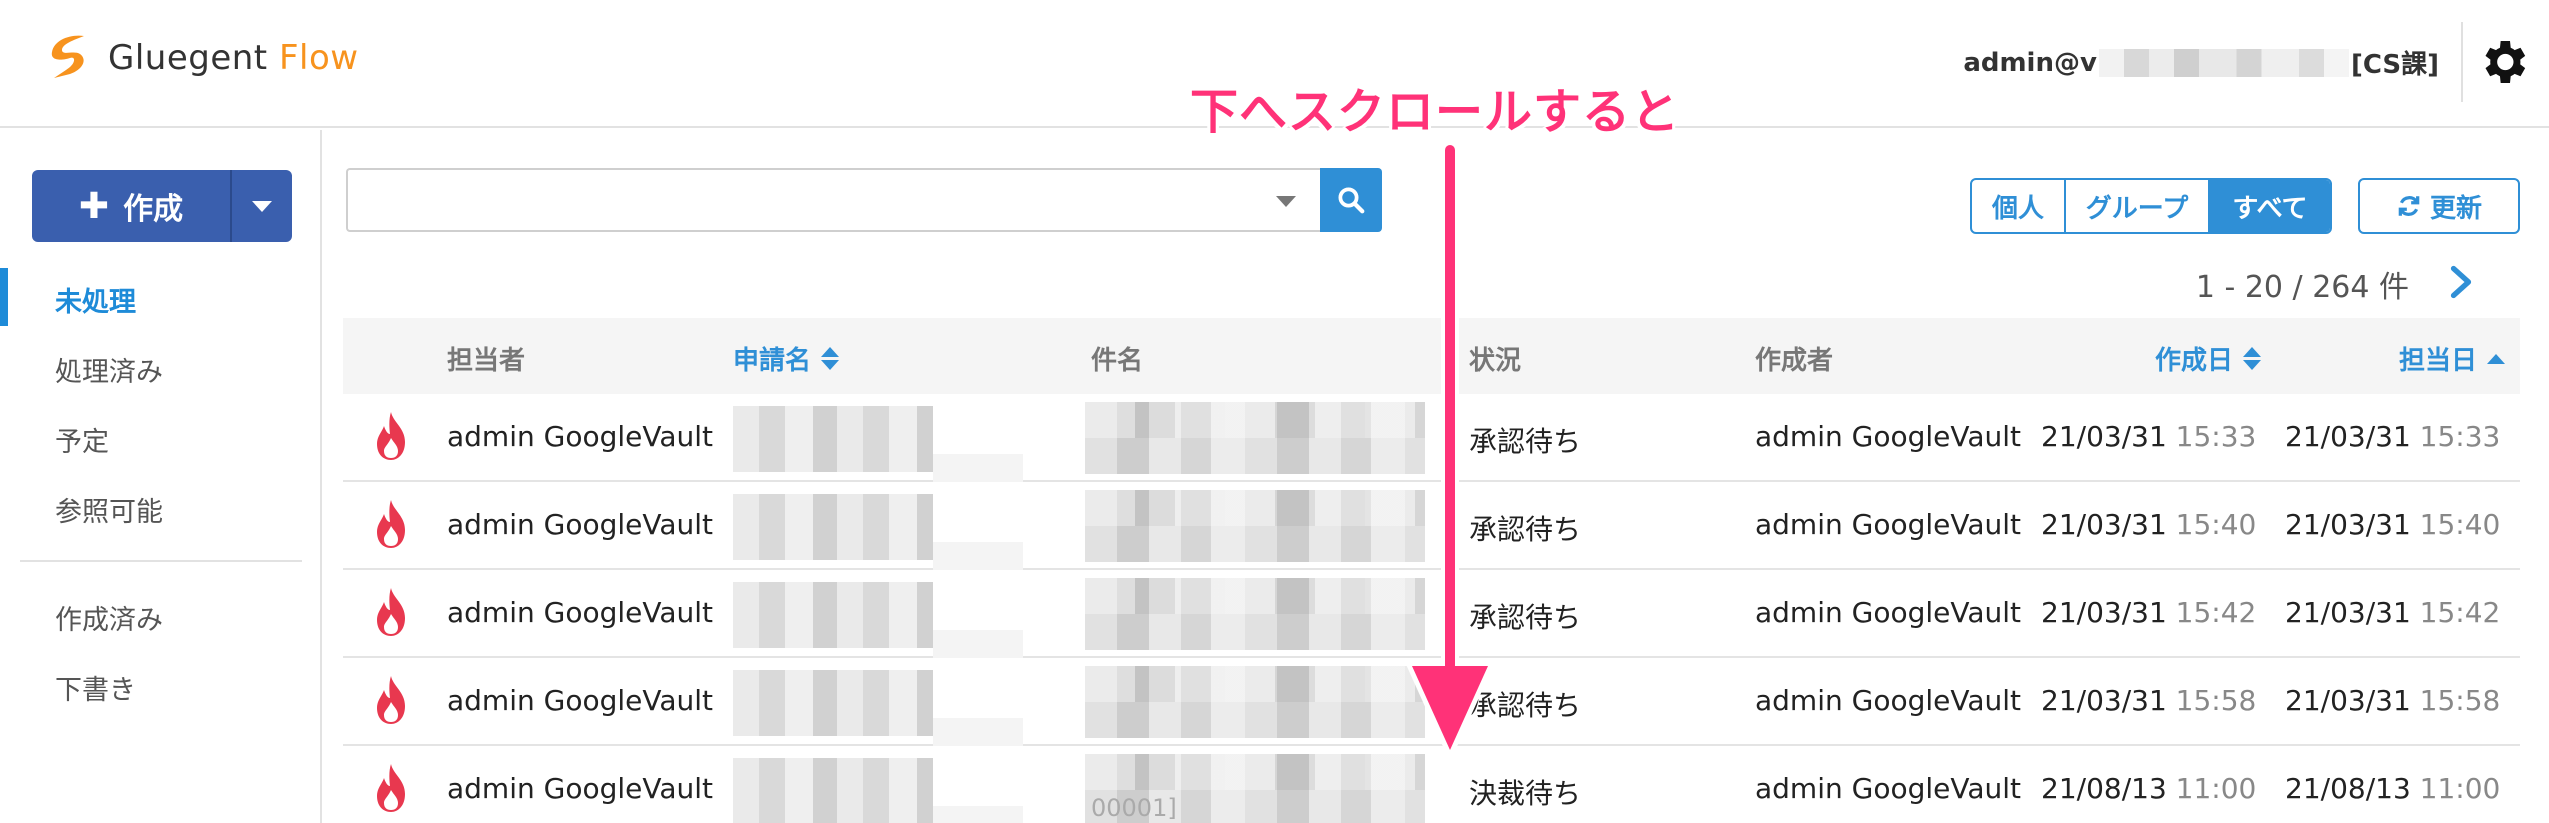  Describe the element at coordinates (109, 617) in the screenshot. I see `sidebar-item-created: 作成済み` at that location.